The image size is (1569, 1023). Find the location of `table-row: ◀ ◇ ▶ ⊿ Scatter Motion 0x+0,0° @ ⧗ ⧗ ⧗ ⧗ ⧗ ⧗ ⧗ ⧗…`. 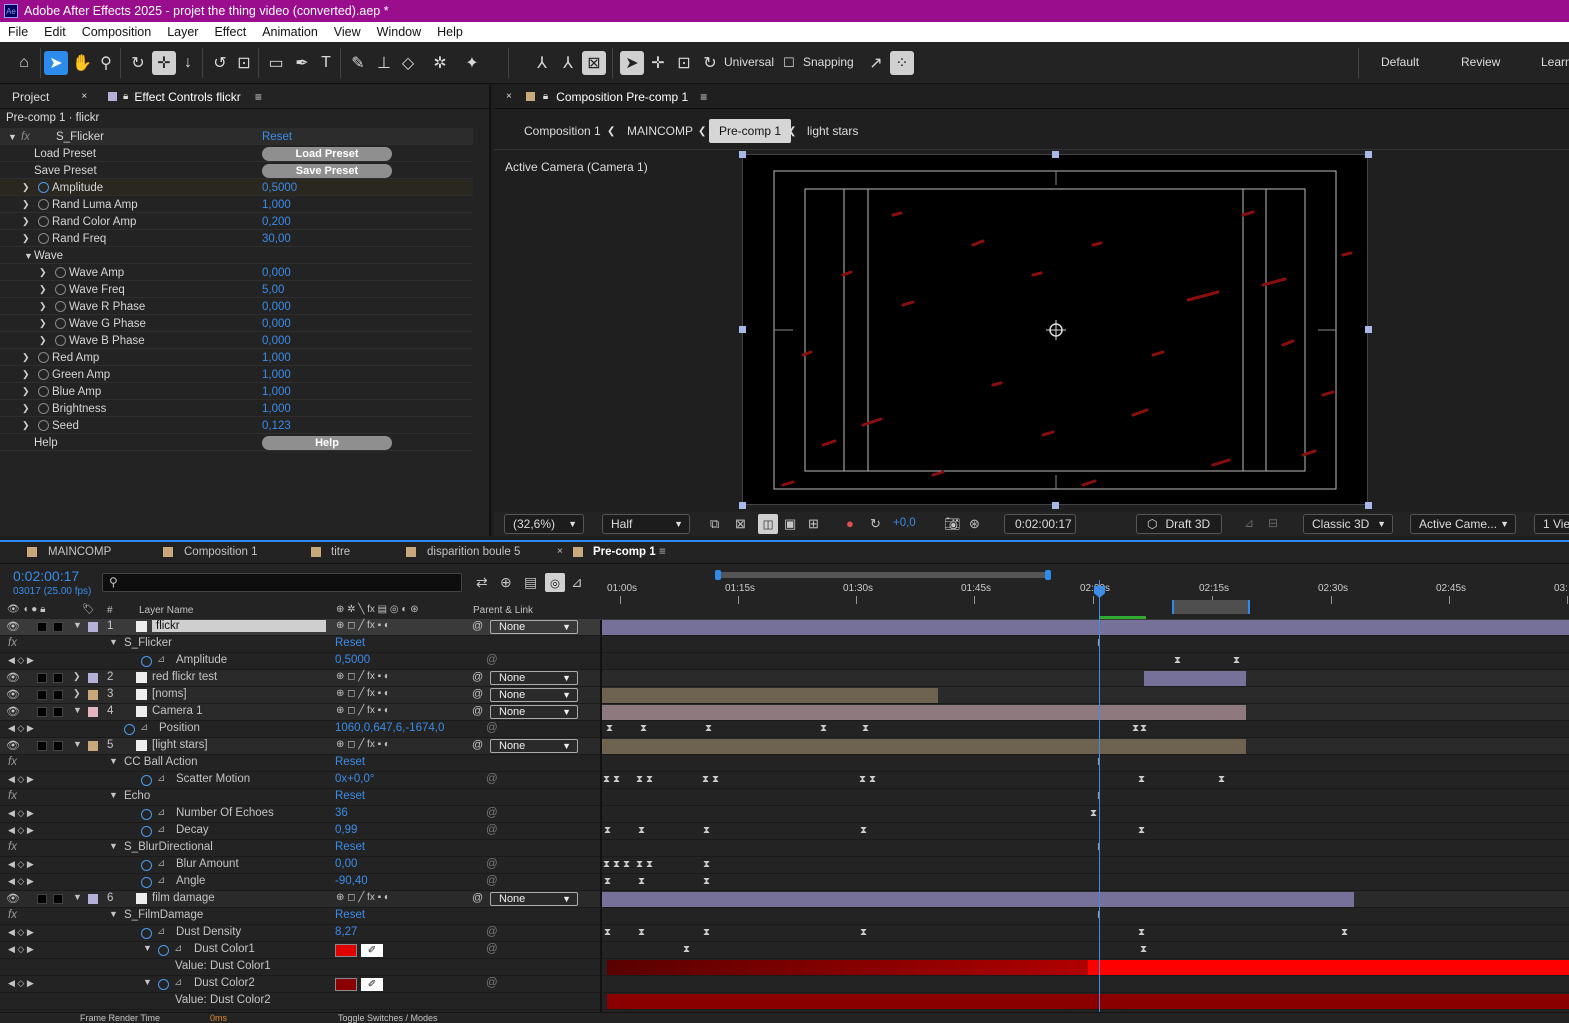

table-row: ◀ ◇ ▶ ⊿ Scatter Motion 0x+0,0° @ ⧗ ⧗ ⧗ ⧗ ⧗ ⧗ ⧗ ⧗… is located at coordinates (784, 780).